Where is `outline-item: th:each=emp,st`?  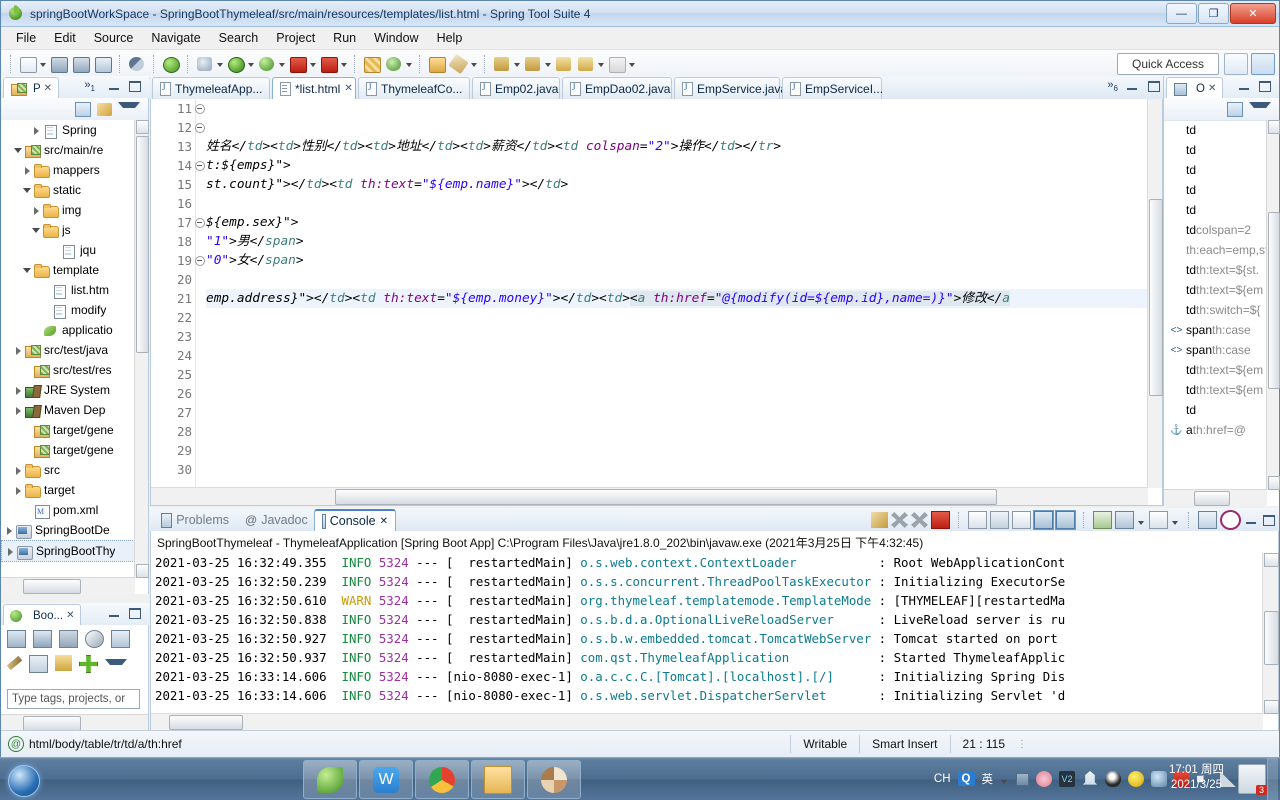
outline-item: th:each=emp,st is located at coordinates (1215, 250).